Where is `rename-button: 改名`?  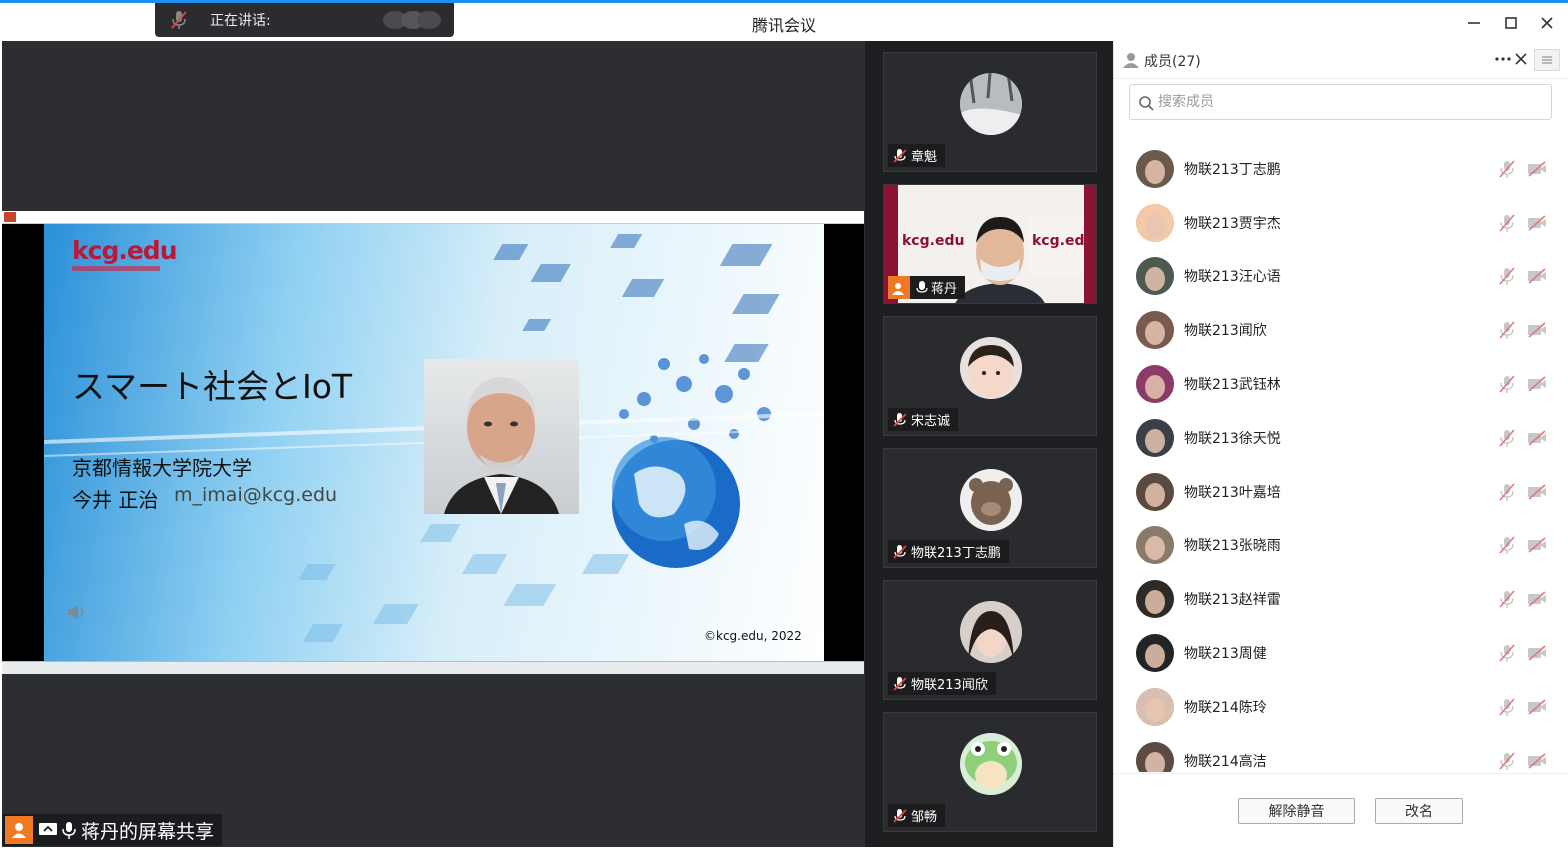
rename-button: 改名 is located at coordinates (1419, 811).